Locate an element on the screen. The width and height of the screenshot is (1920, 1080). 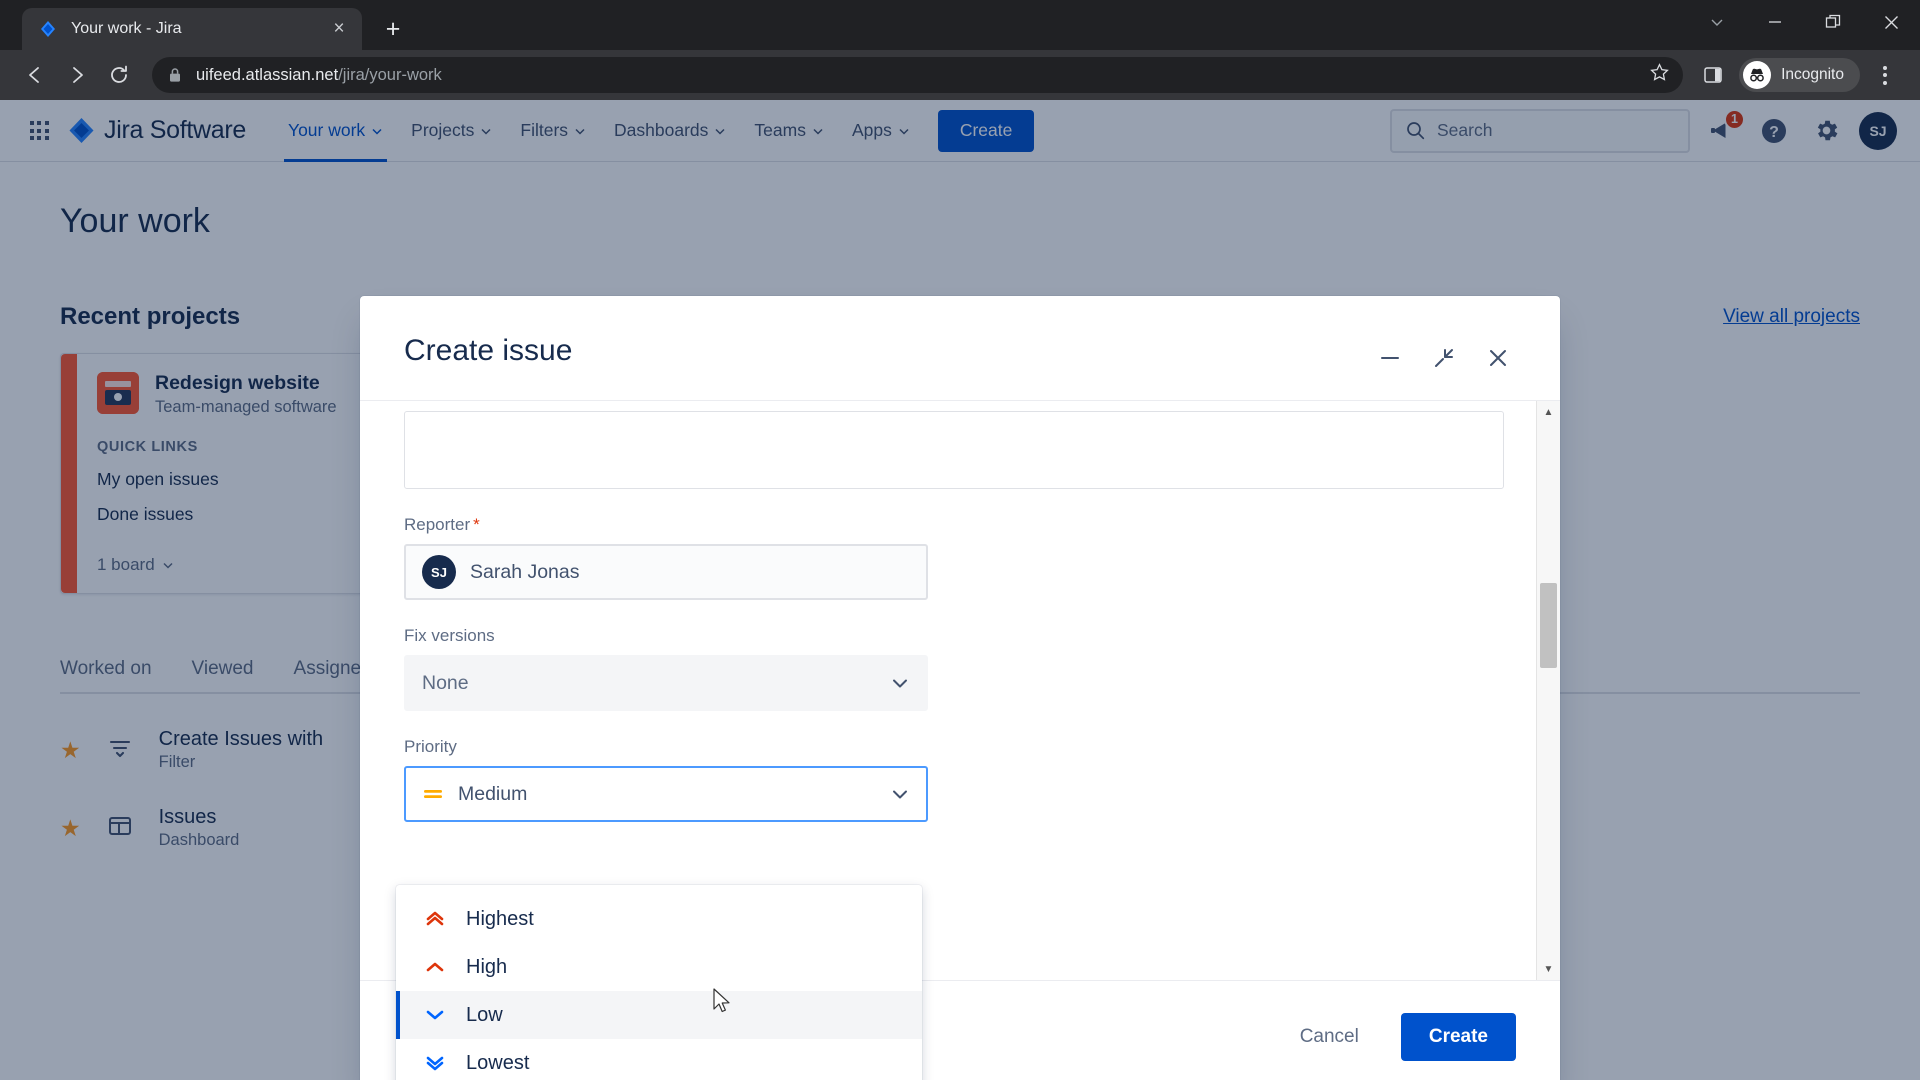
window-close-icon is located at coordinates (1891, 22).